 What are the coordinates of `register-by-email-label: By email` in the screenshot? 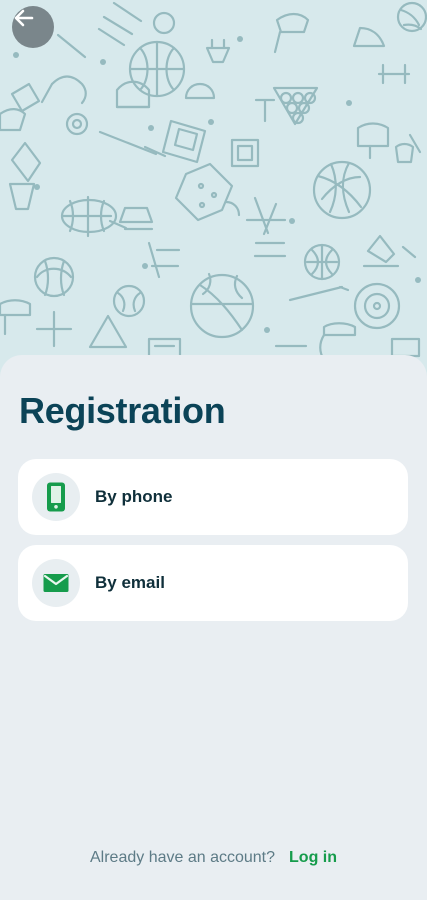 It's located at (130, 582).